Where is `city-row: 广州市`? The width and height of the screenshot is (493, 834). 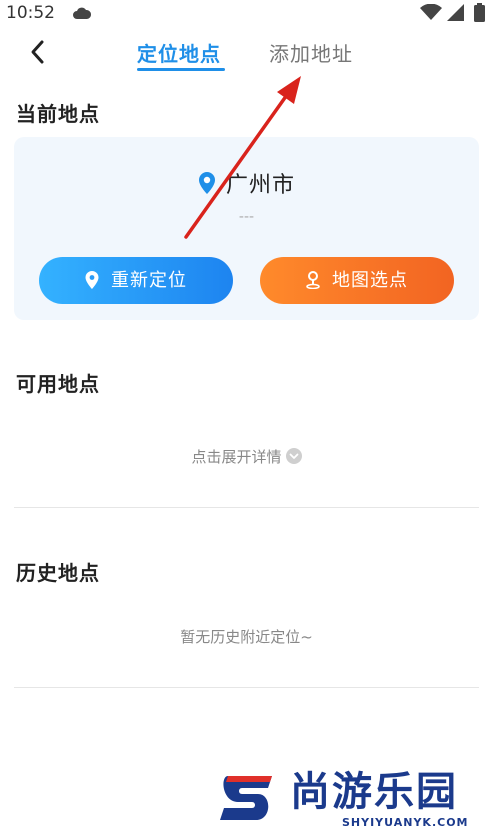
city-row: 广州市 is located at coordinates (246, 182).